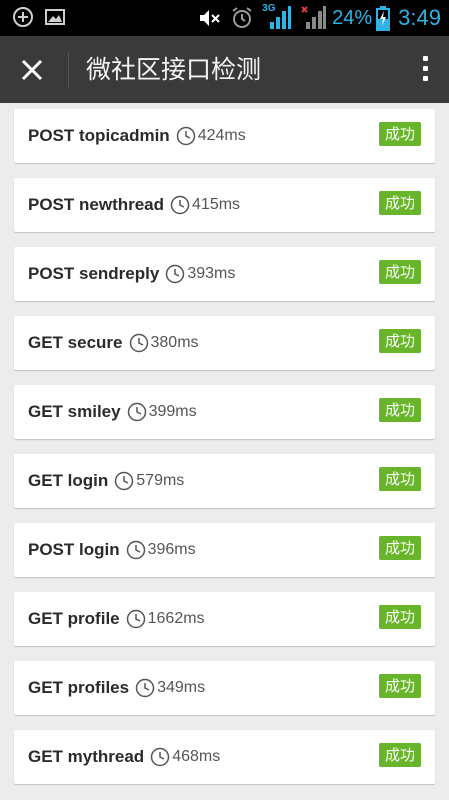 The image size is (449, 800). I want to click on list-item: POST topicadmin 424ms 成功, so click(224, 136).